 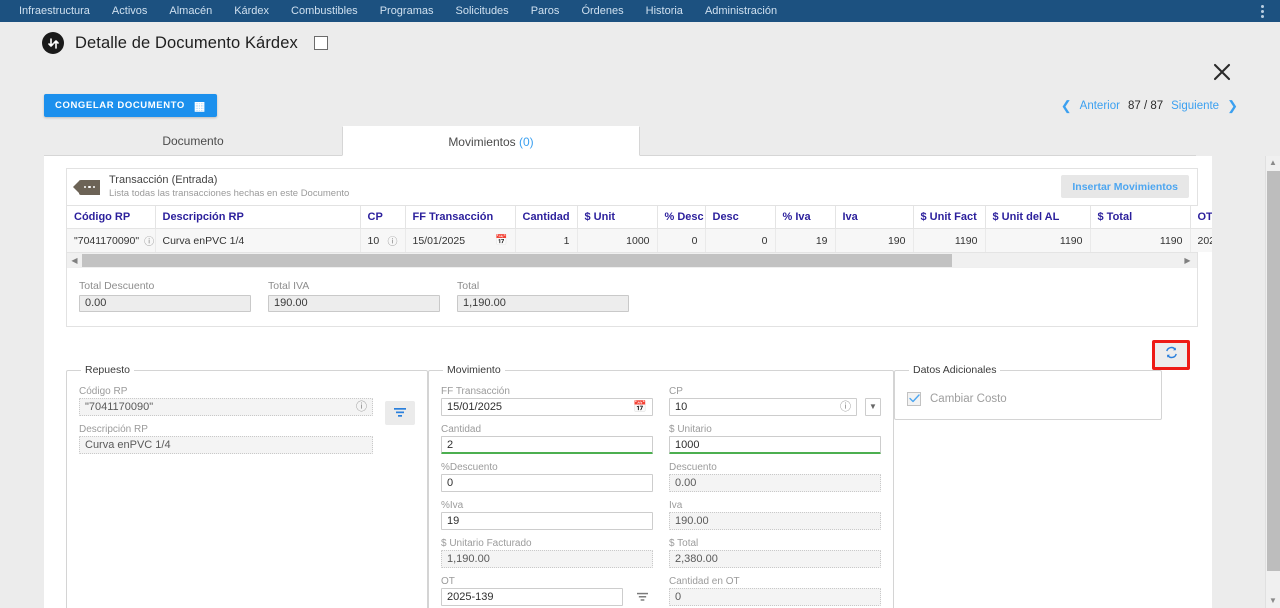 I want to click on hscroll-thumb, so click(x=517, y=260).